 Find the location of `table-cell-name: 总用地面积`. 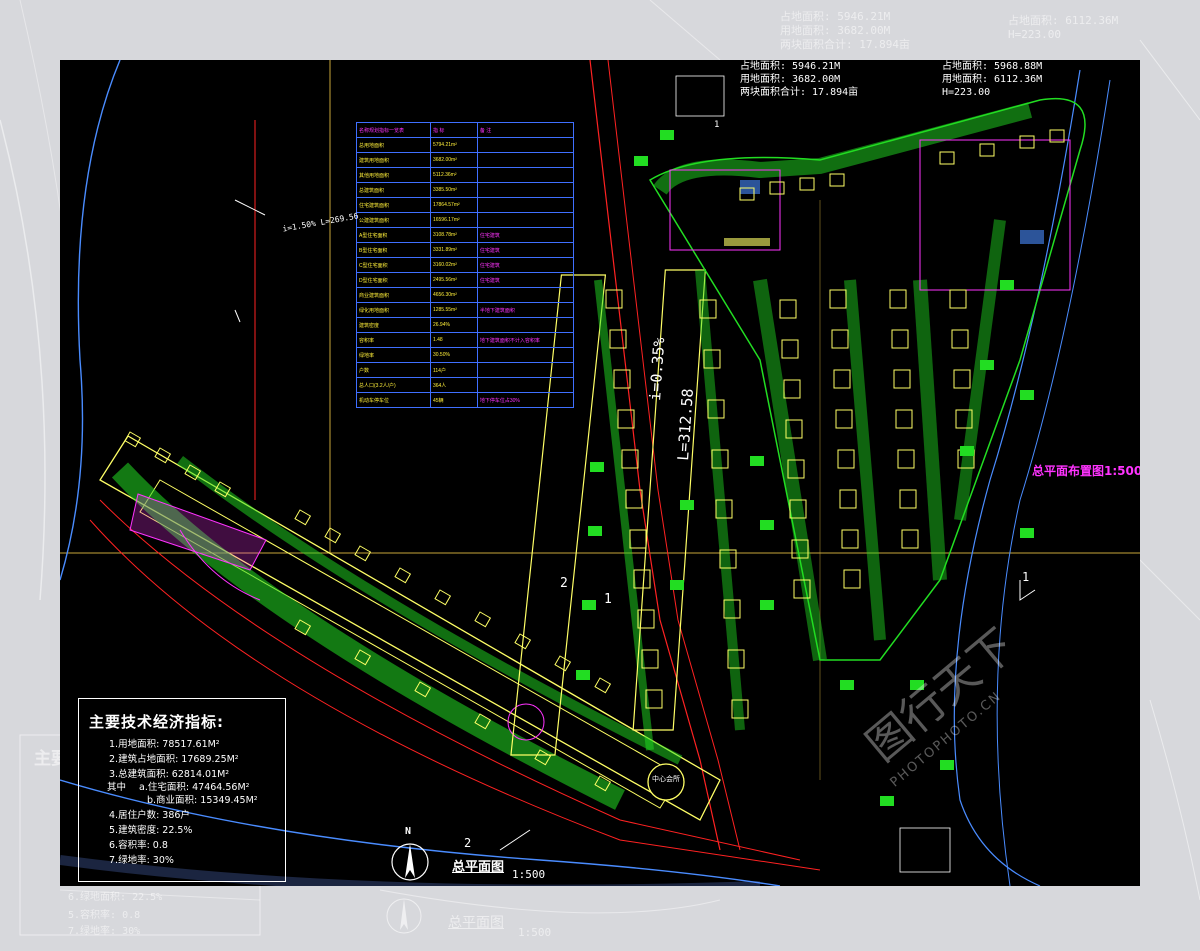

table-cell-name: 总用地面积 is located at coordinates (393, 145).